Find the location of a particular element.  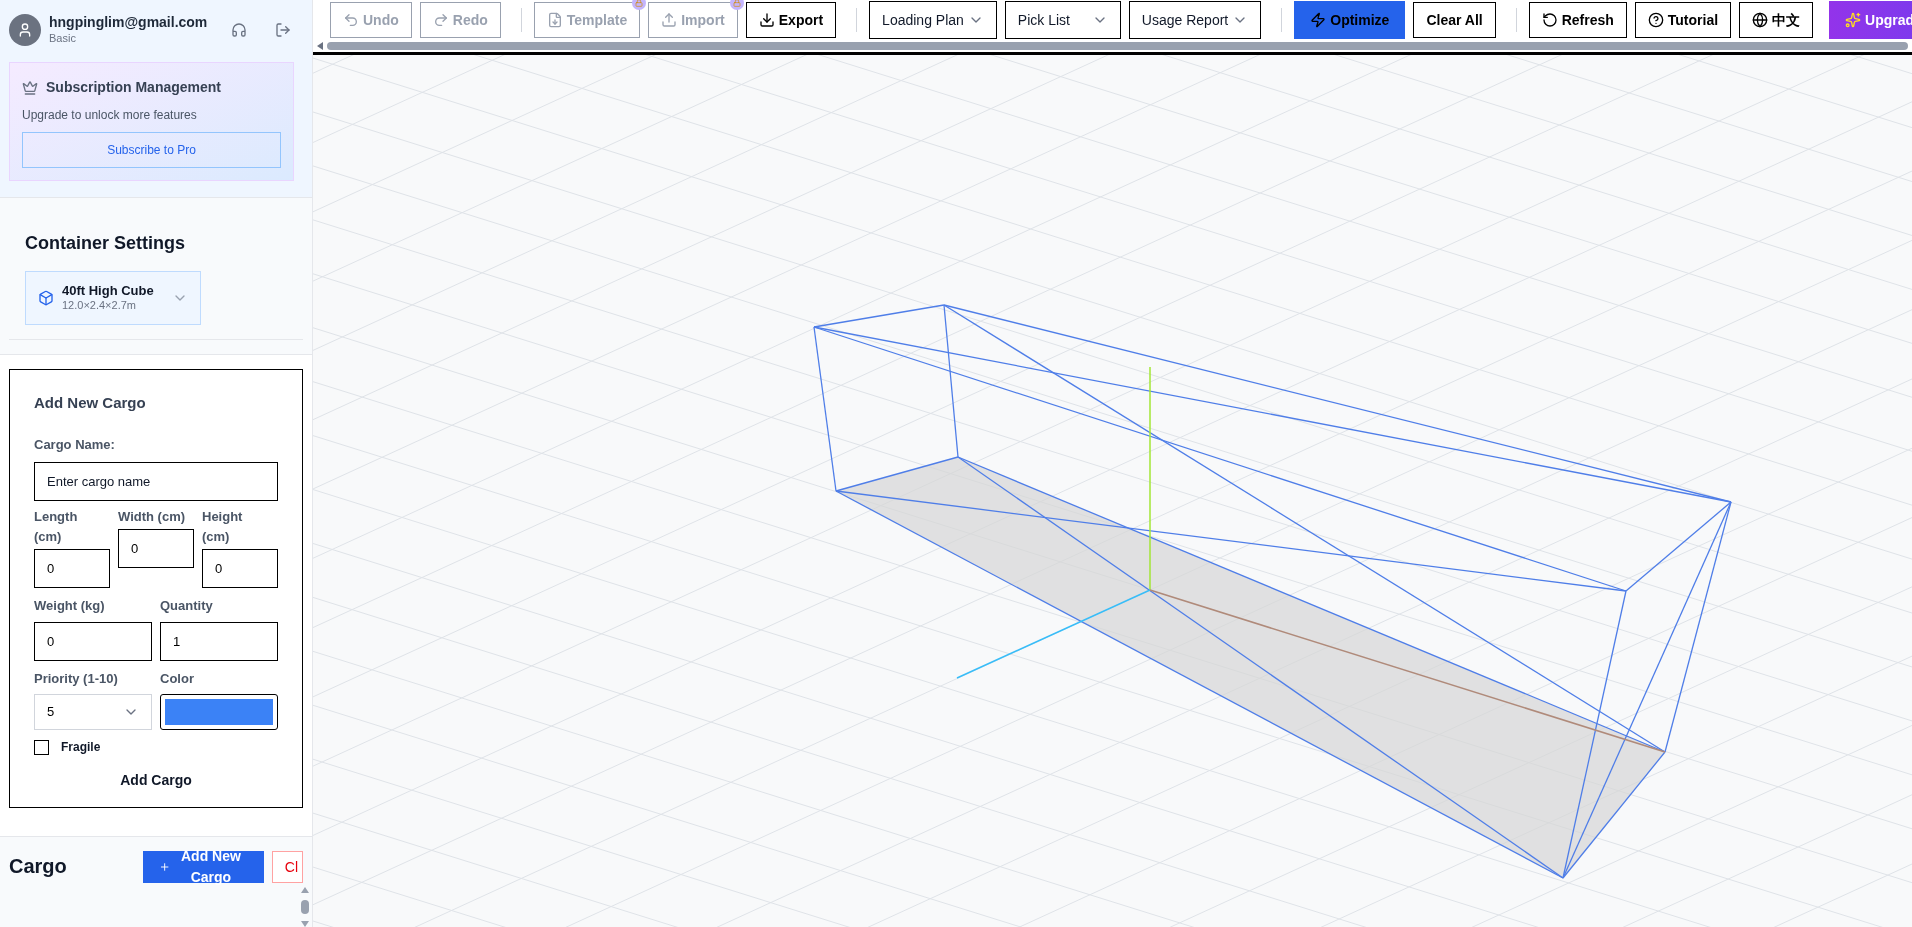

weight-field: 0 is located at coordinates (93, 641).